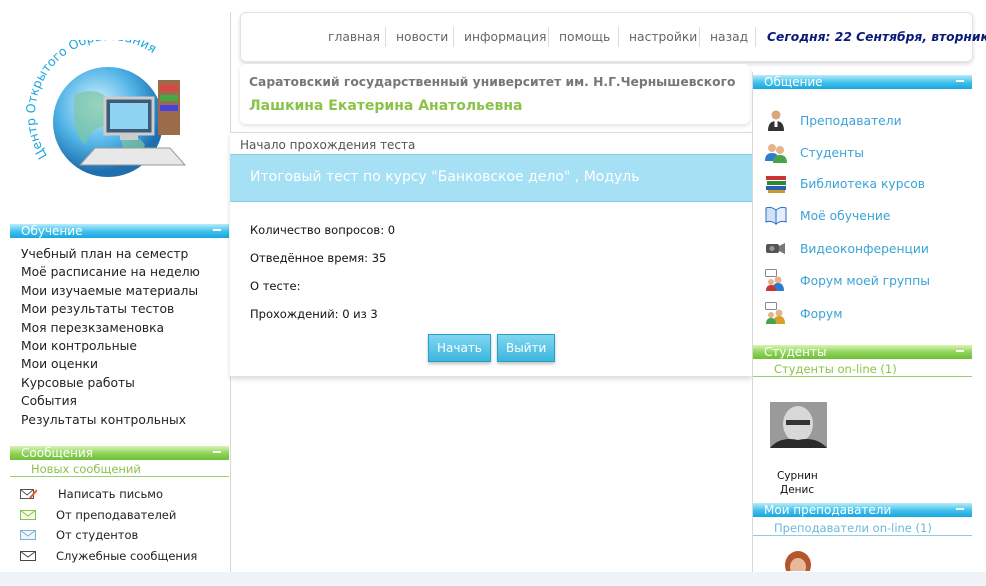 The width and height of the screenshot is (986, 586). I want to click on new-messages-label: Новых сообщений, so click(119, 469).